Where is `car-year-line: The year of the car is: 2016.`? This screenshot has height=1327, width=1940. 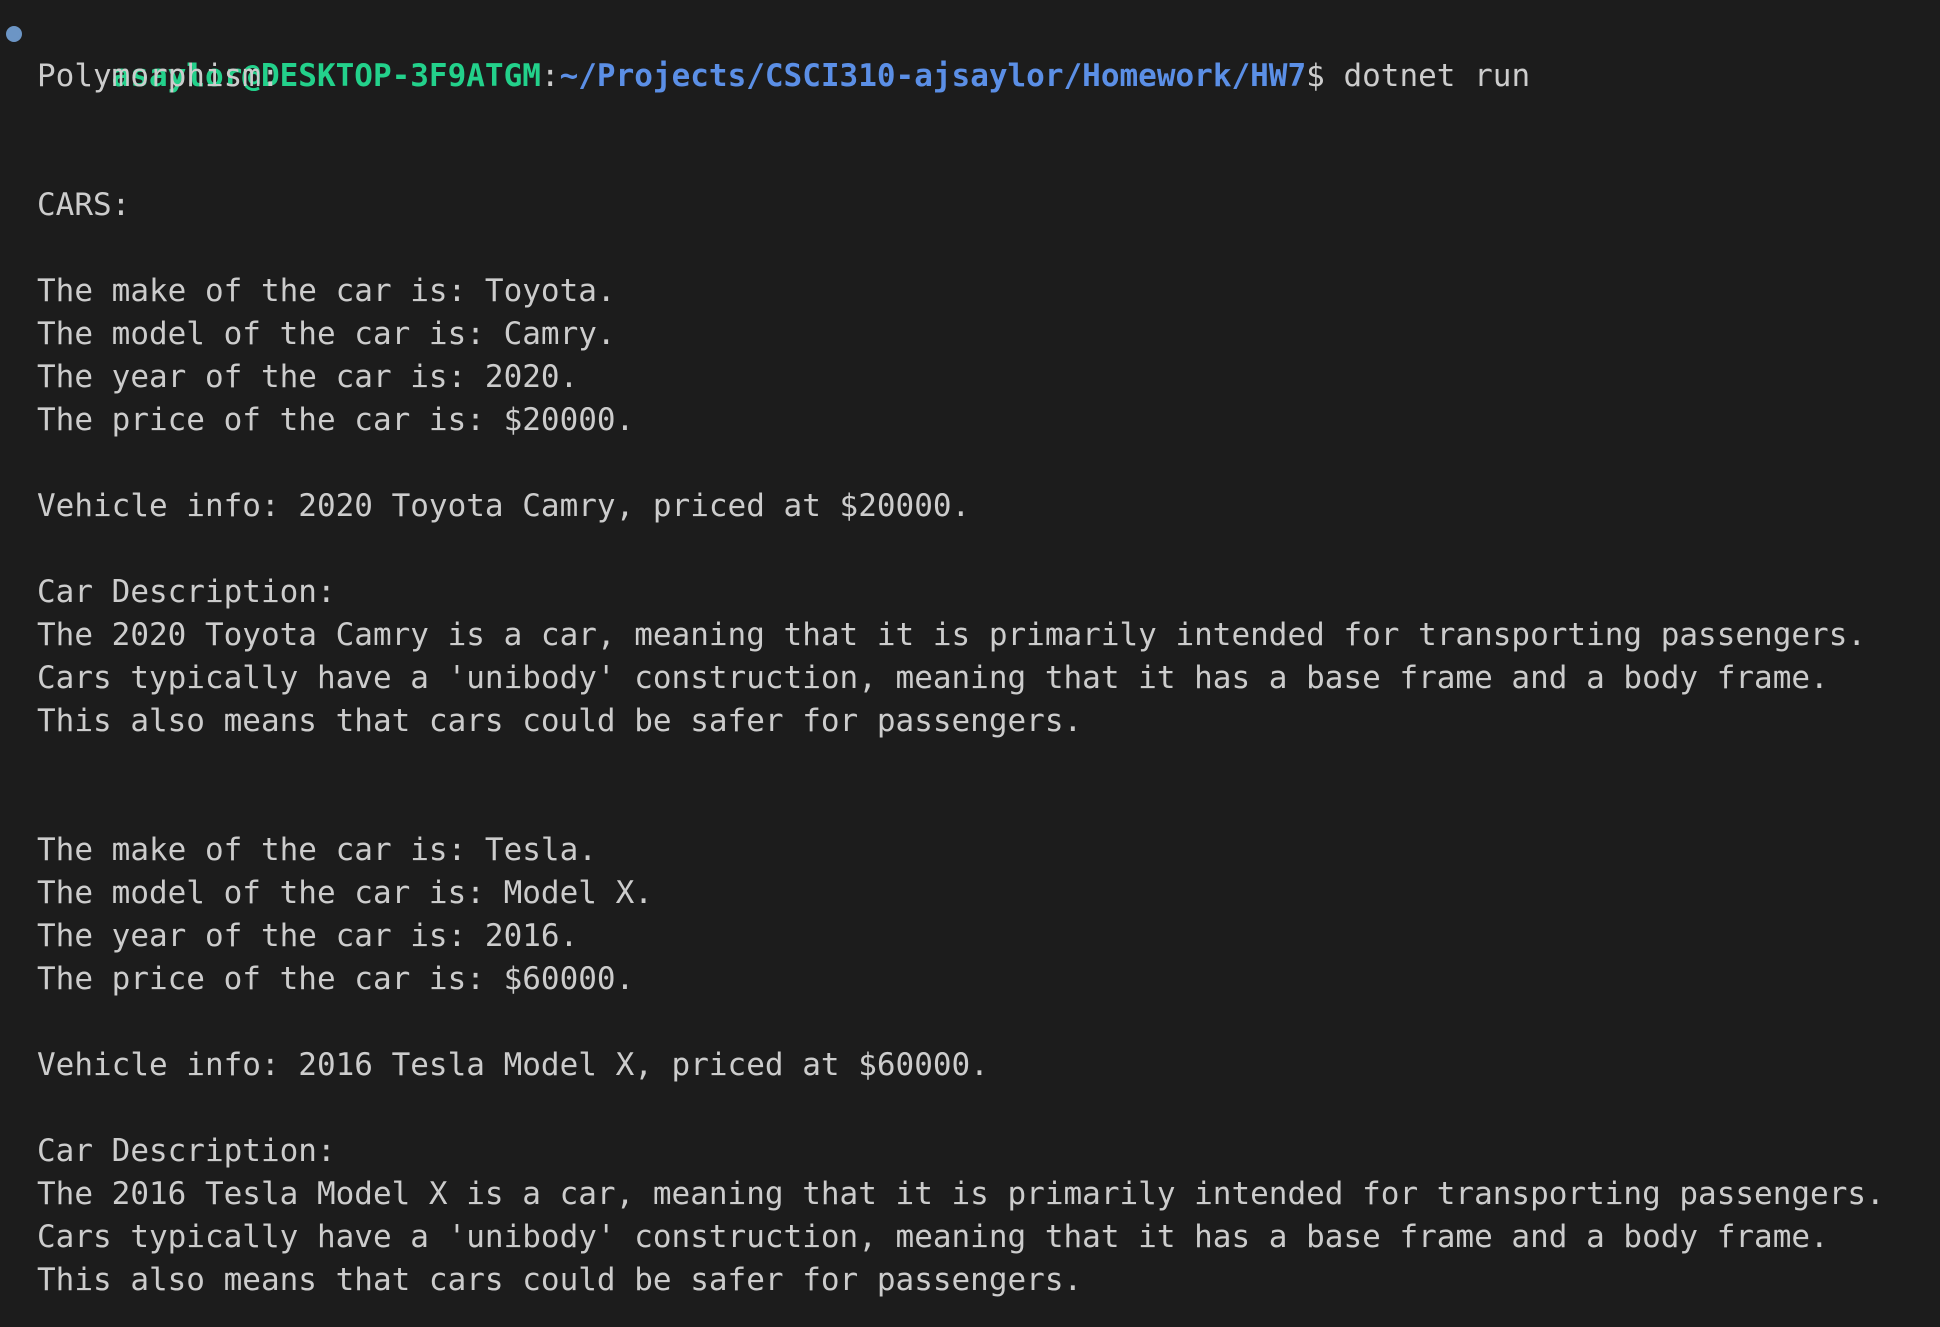 car-year-line: The year of the car is: 2016. is located at coordinates (308, 936).